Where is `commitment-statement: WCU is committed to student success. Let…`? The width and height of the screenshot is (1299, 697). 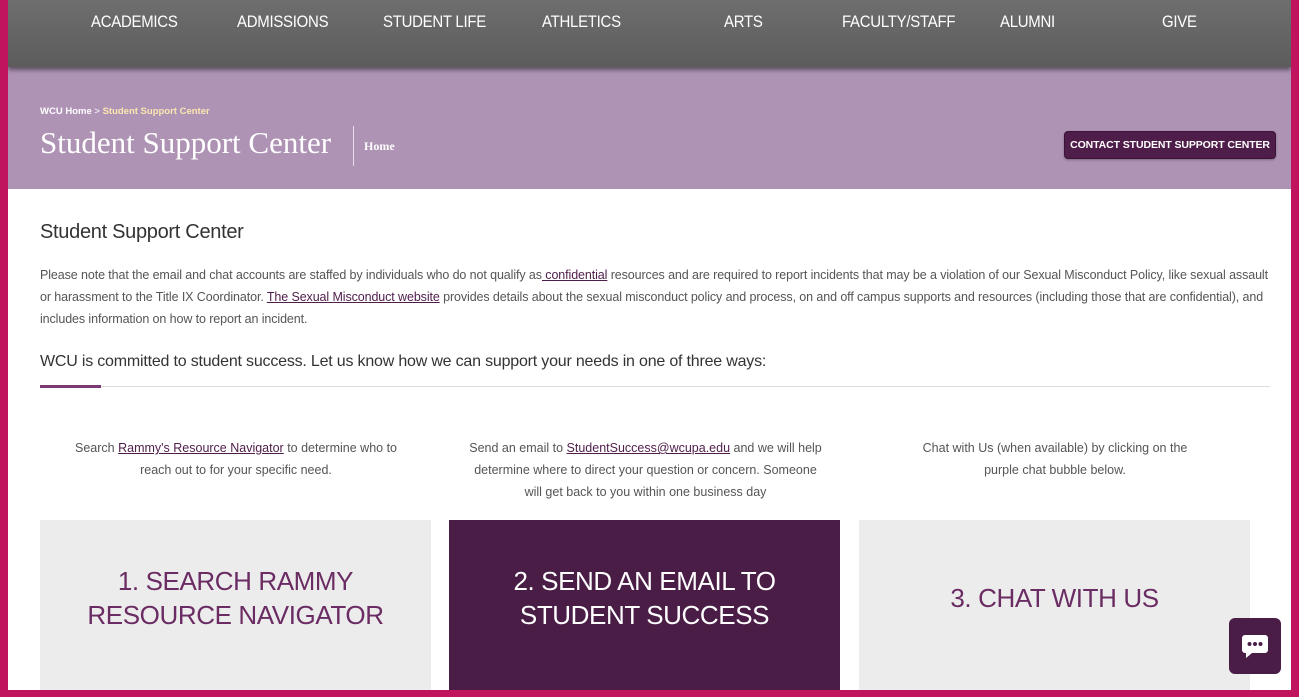
commitment-statement: WCU is committed to student success. Let… is located at coordinates (403, 361).